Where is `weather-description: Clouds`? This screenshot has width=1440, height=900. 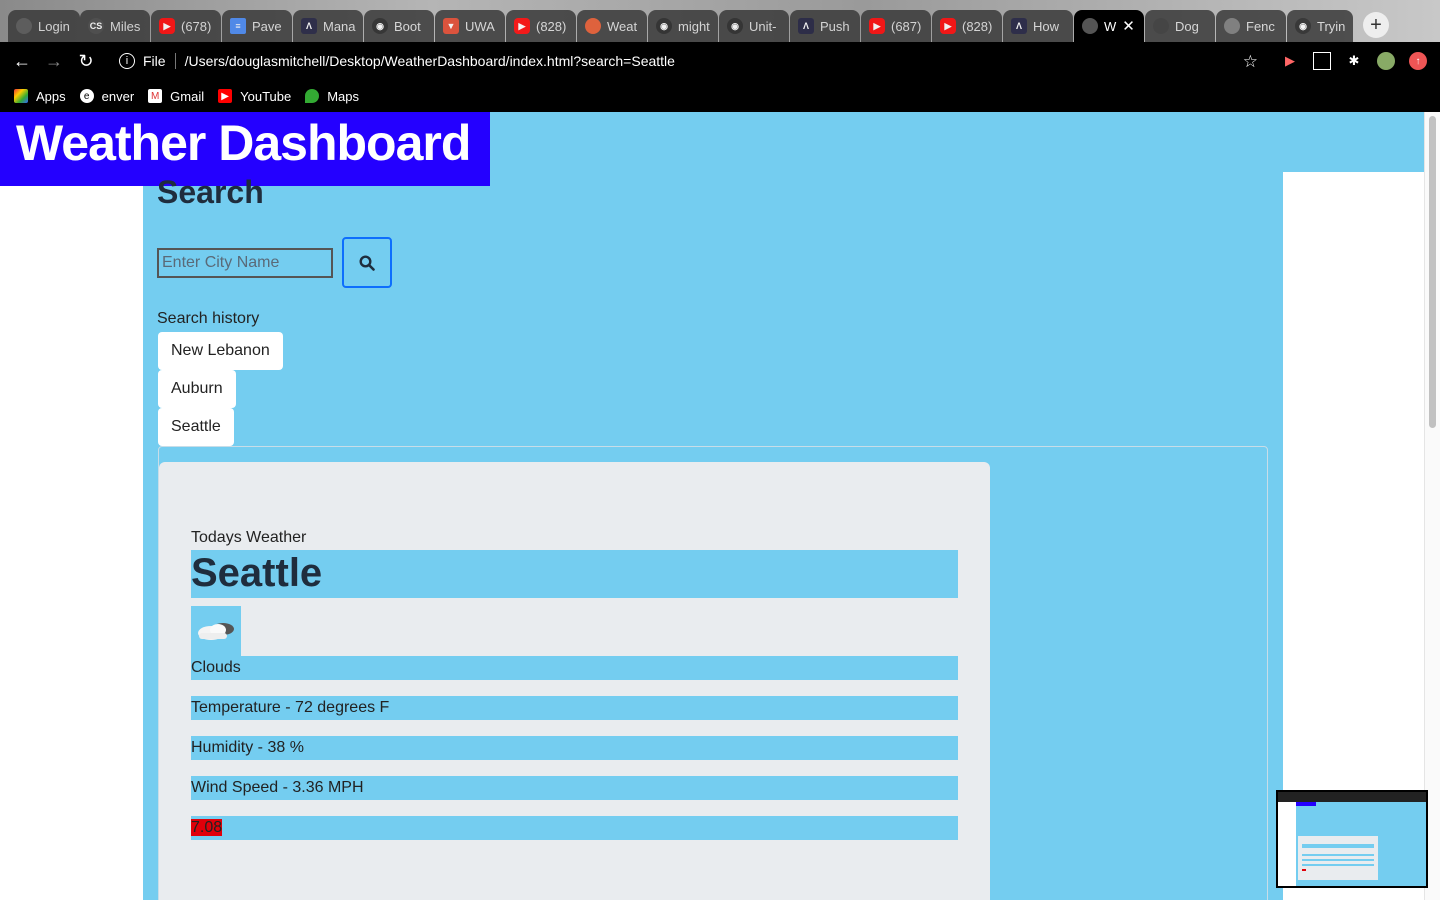
weather-description: Clouds is located at coordinates (574, 668).